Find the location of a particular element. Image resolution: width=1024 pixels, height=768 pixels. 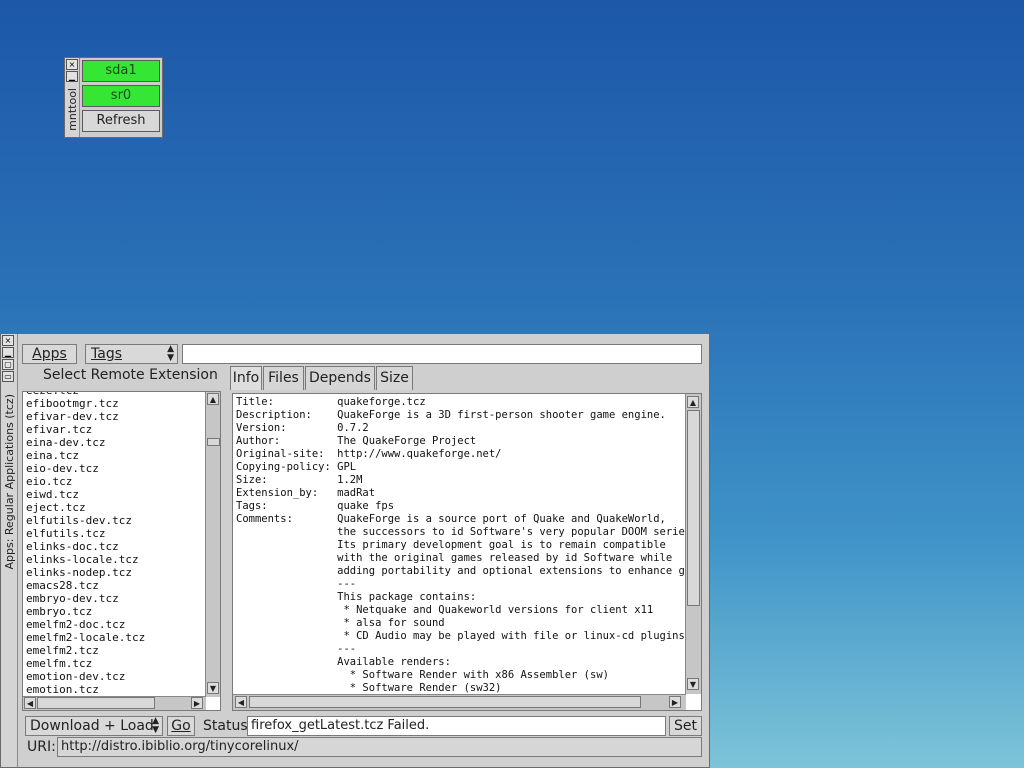

list-item: elfutils-dev.tcz is located at coordinates (85, 520).